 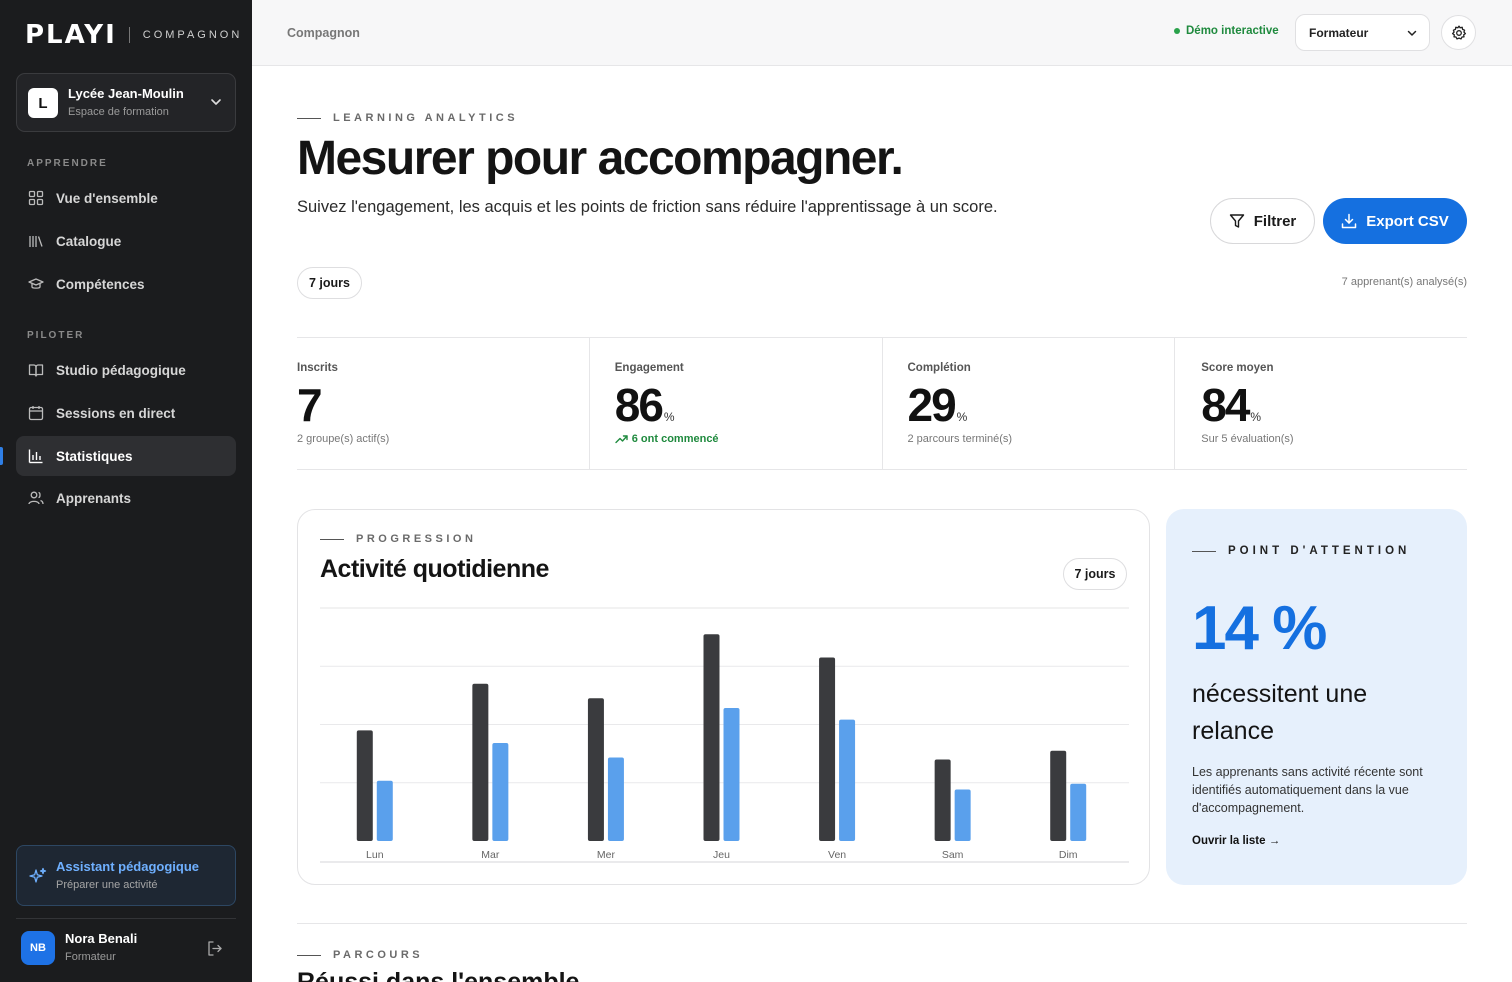 I want to click on kpi-sub: Sur 5 évaluation(s), so click(x=1247, y=439).